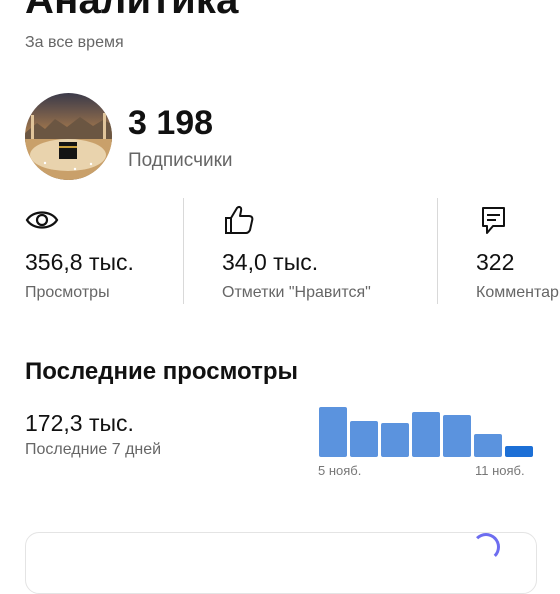 This screenshot has width=560, height=594. I want to click on recent-views-chart: 5 нояб. 11 нояб., so click(430, 443).